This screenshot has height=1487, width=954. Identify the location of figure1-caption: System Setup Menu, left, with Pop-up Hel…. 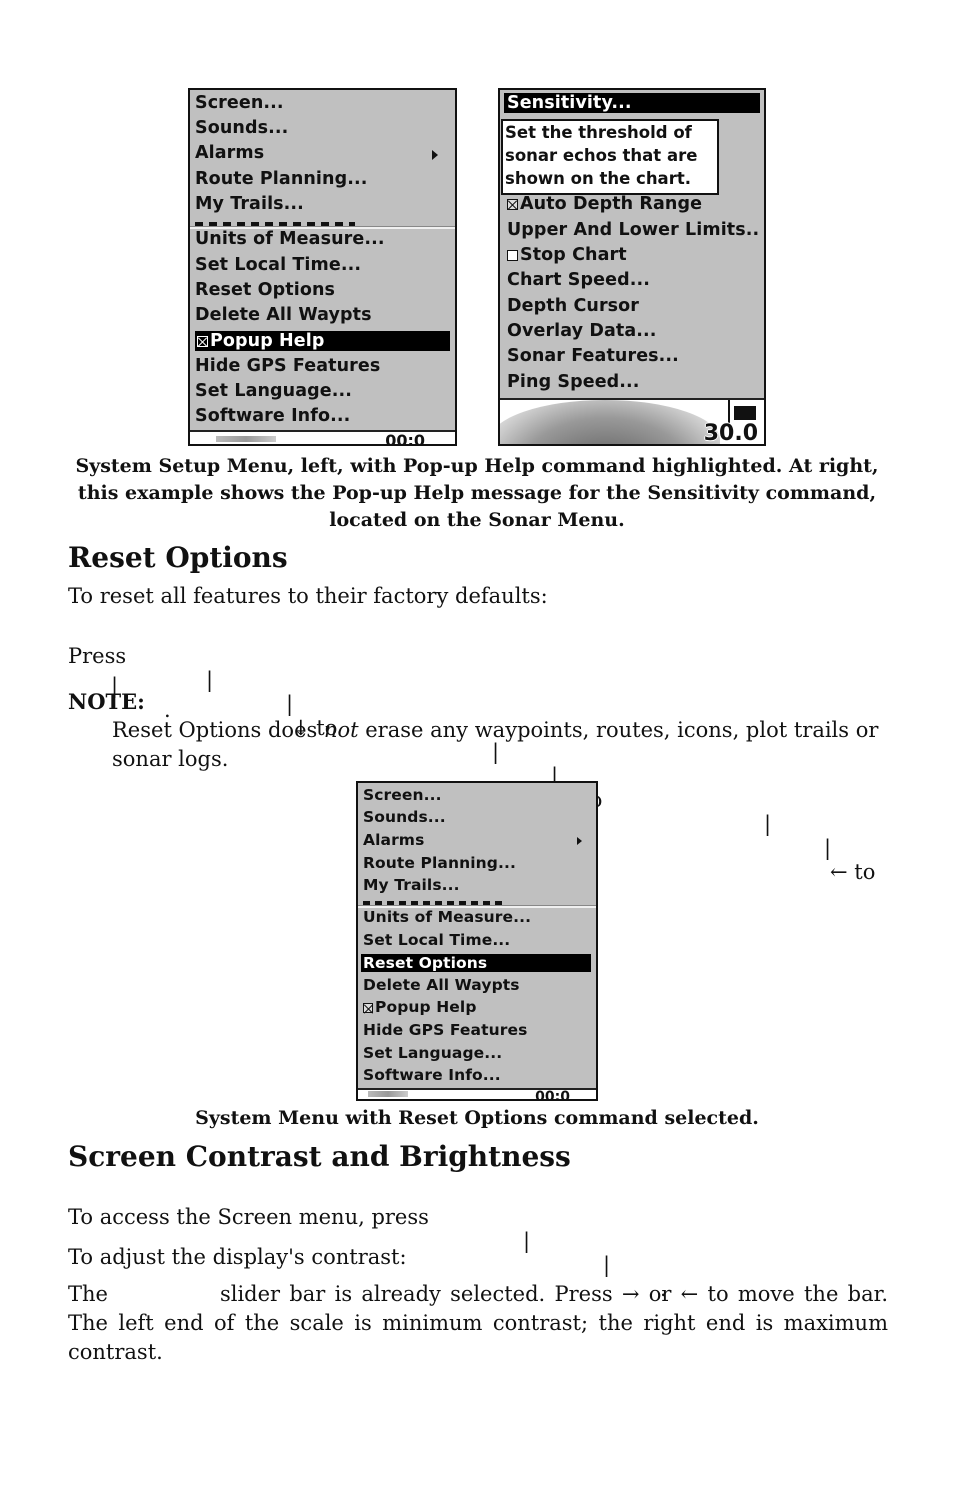
(477, 493).